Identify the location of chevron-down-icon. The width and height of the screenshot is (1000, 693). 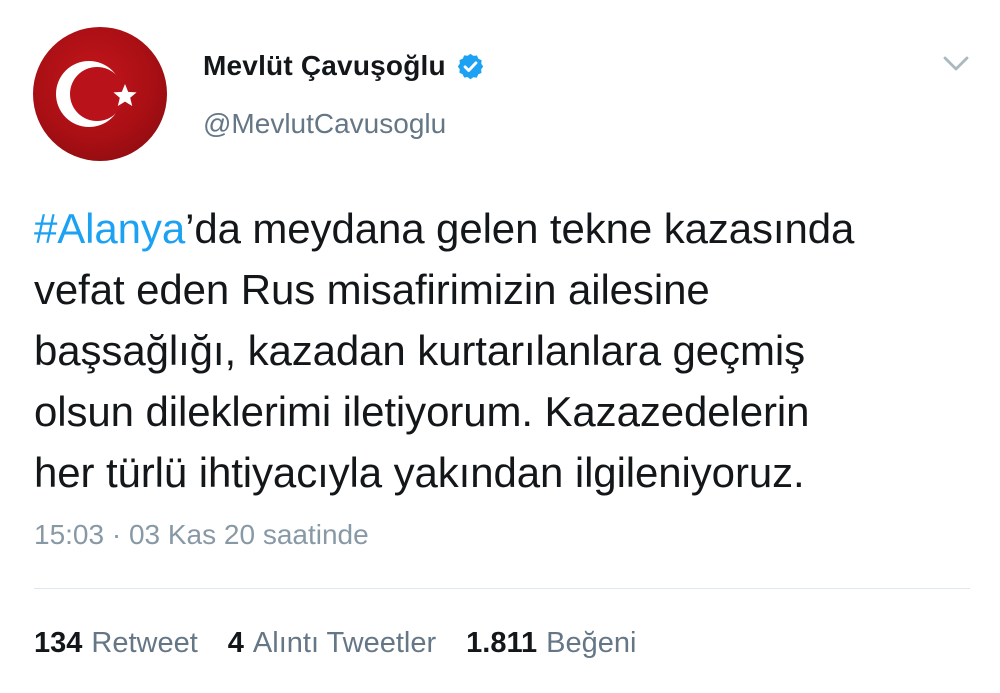
(956, 64).